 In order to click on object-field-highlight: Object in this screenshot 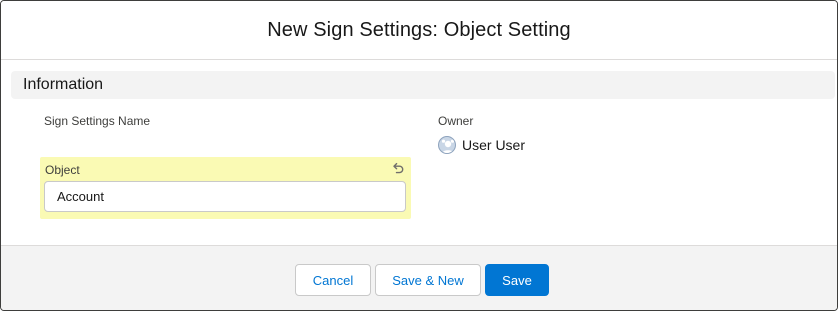, I will do `click(225, 188)`.